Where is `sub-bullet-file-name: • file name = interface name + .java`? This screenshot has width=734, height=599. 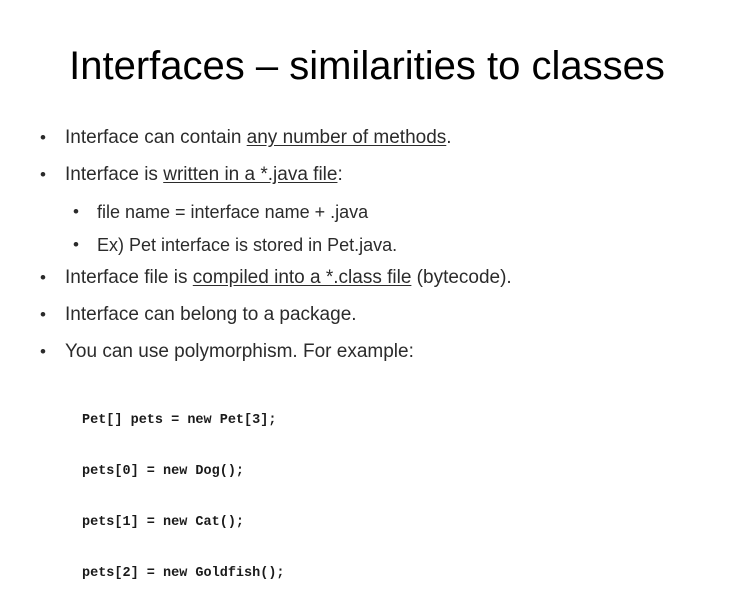
sub-bullet-file-name: • file name = interface name + .java is located at coordinates (221, 212).